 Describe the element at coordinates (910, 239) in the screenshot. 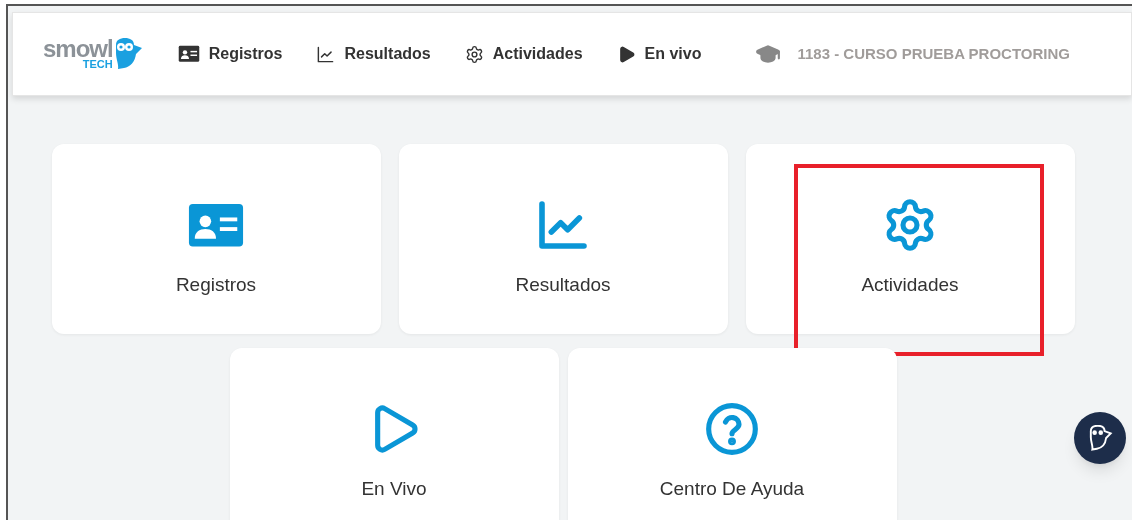

I see `menu-card: Actividades` at that location.